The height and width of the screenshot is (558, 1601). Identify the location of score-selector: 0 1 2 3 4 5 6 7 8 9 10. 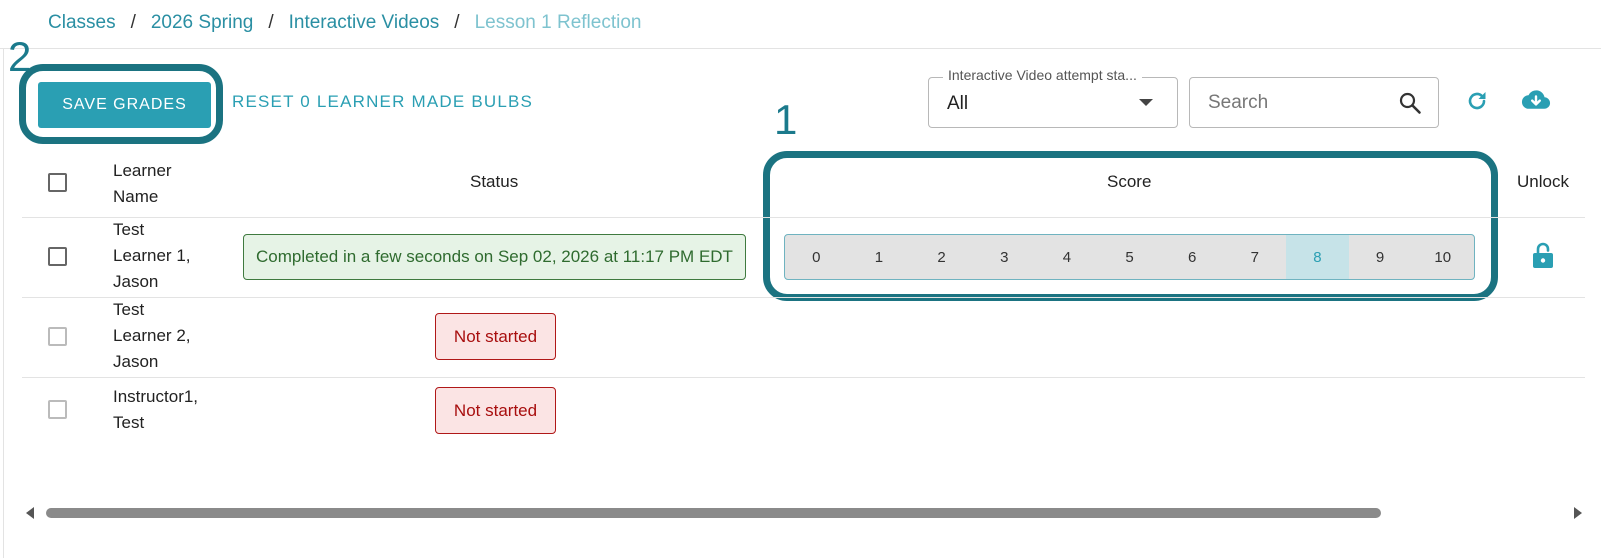
(1129, 257).